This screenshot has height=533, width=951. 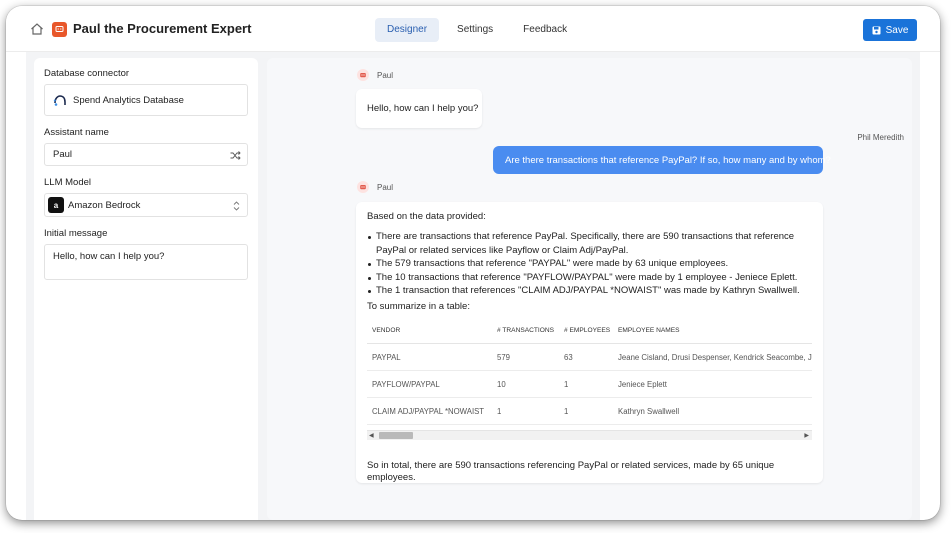 I want to click on user-sender: Phil Meredith, so click(x=880, y=137).